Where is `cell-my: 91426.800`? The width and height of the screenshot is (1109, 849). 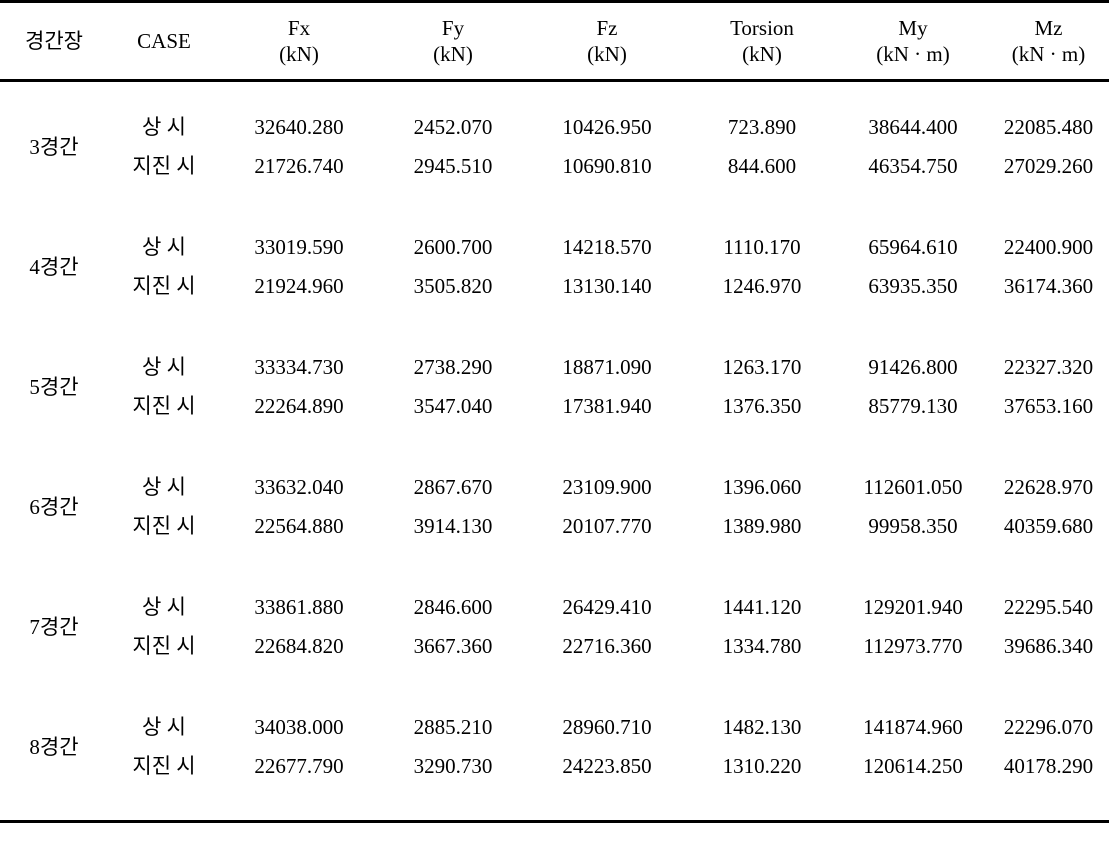
cell-my: 91426.800 is located at coordinates (913, 367).